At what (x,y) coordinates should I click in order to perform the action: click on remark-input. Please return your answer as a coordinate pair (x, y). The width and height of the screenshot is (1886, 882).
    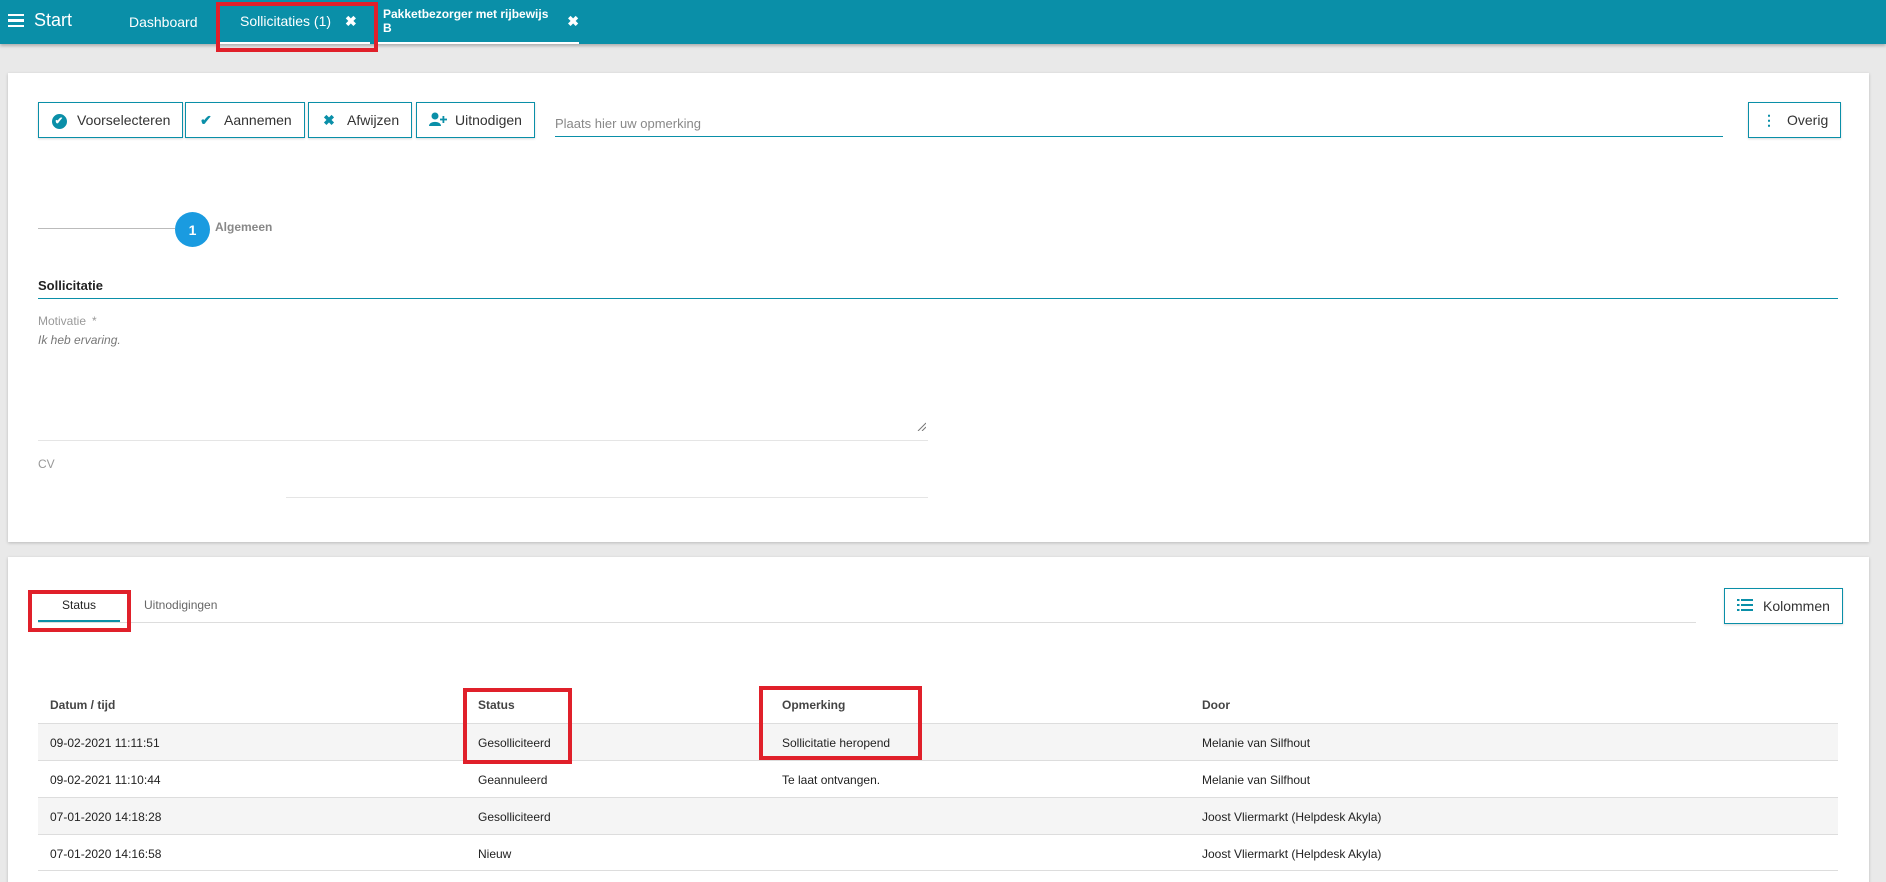
    Looking at the image, I should click on (1139, 123).